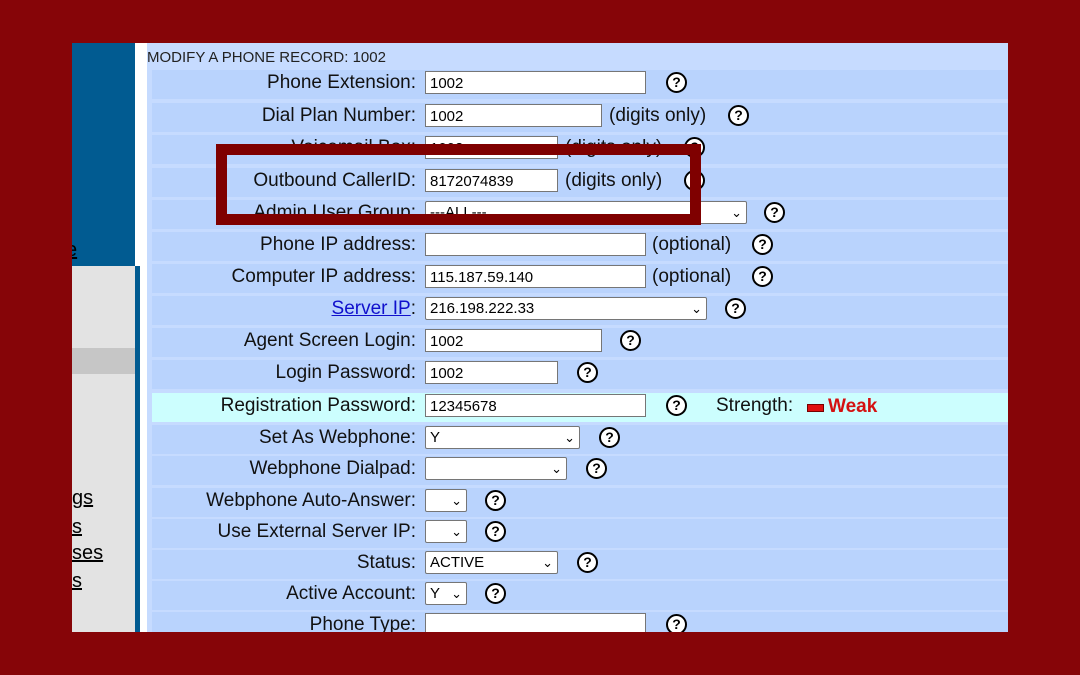  I want to click on row-server-ip: Server IP: 216.198.222.33 ⌄ ?, so click(580, 310).